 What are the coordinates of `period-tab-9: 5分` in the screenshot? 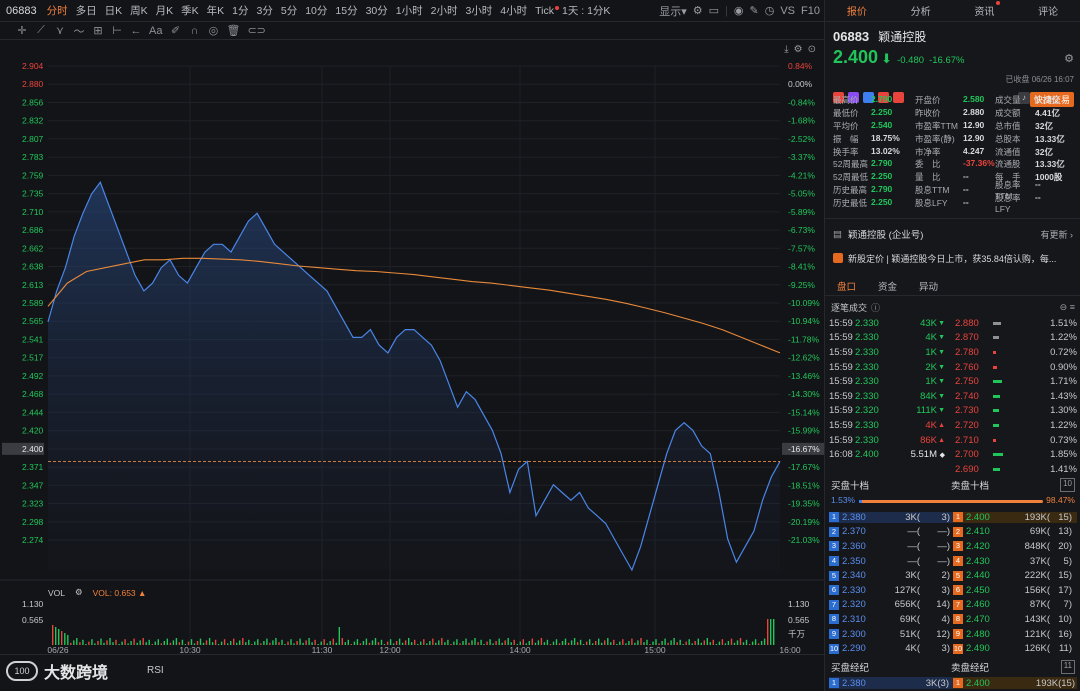 It's located at (289, 10).